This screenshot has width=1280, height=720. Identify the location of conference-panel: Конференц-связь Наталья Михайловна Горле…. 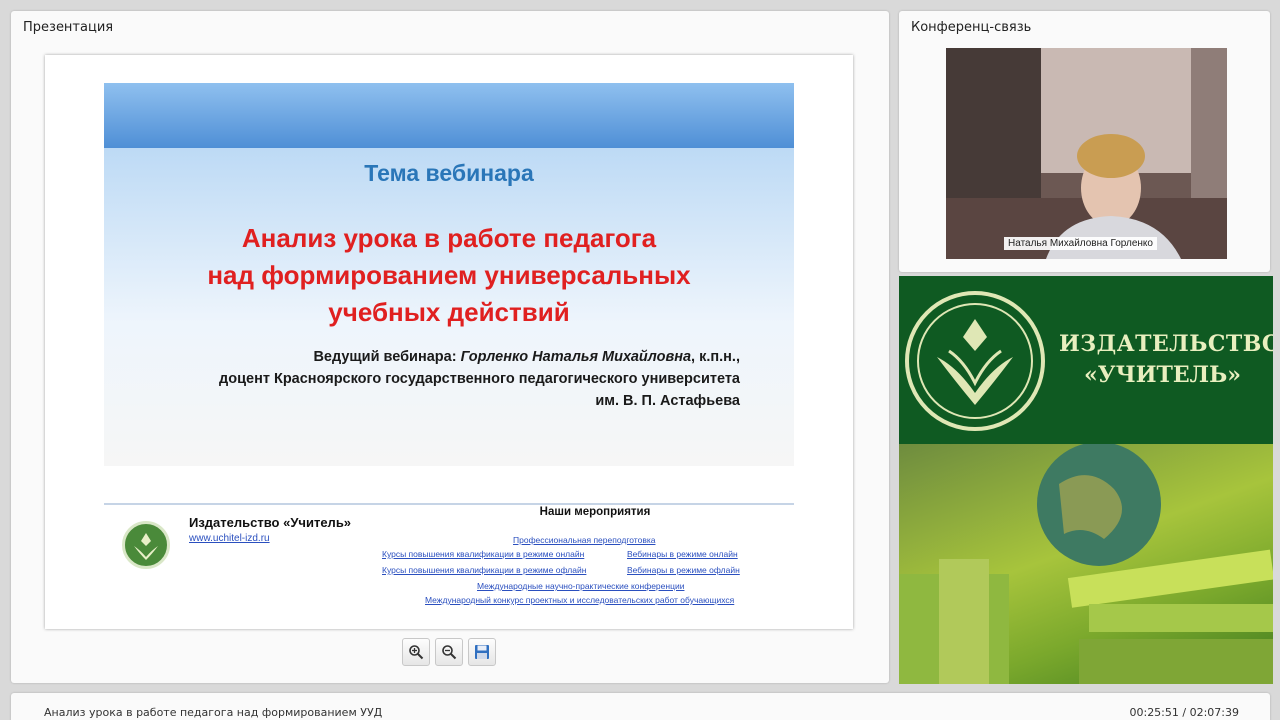
(1084, 141).